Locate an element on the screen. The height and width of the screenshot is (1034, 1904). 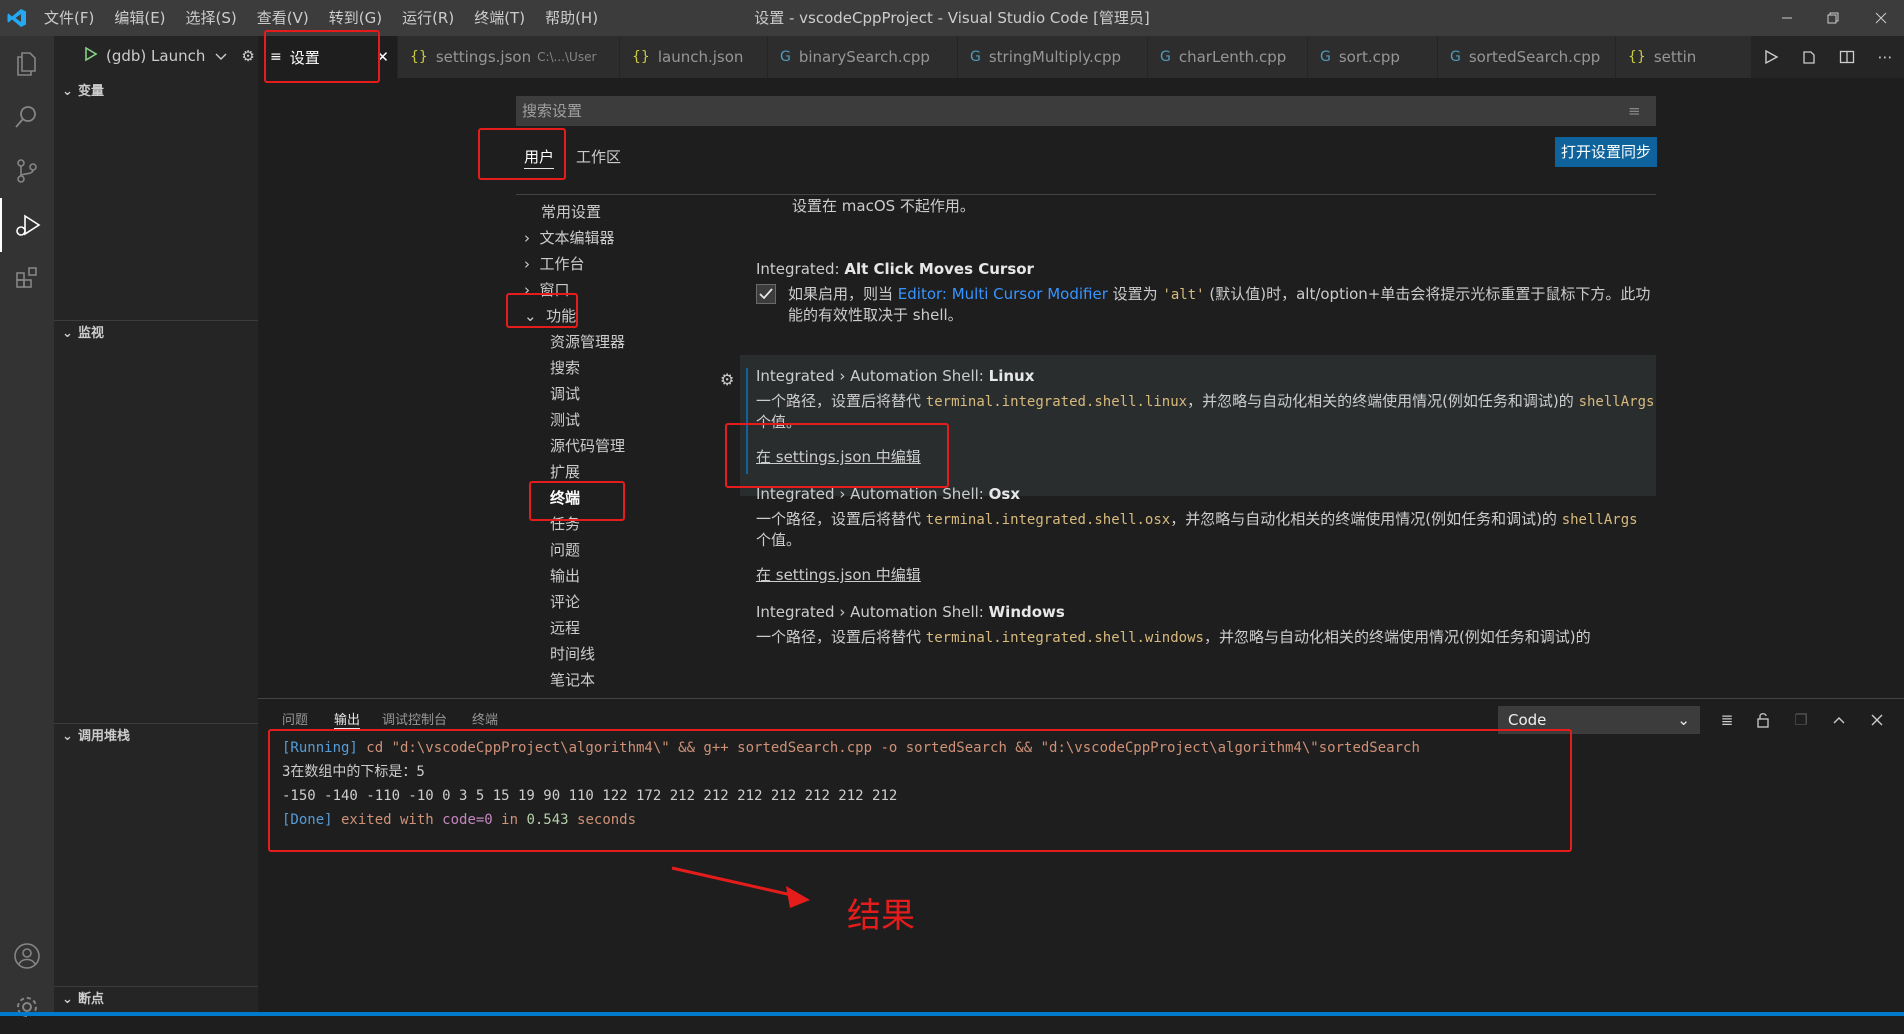
desc-text: 设置为 is located at coordinates (1135, 294).